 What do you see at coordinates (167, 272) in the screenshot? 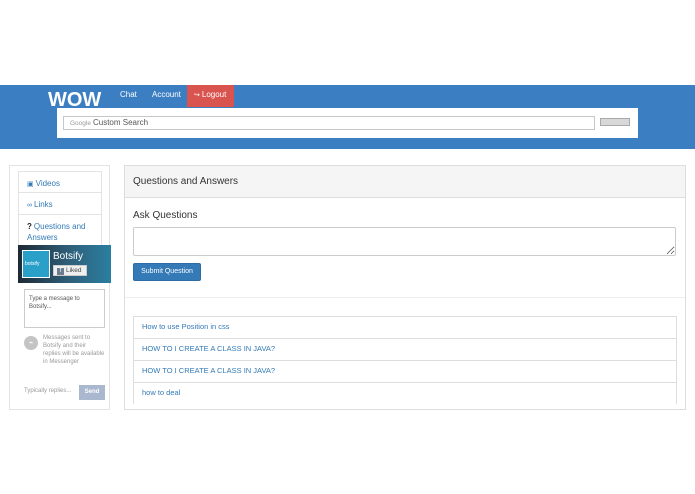
I see `submit-question-button: Submit Question` at bounding box center [167, 272].